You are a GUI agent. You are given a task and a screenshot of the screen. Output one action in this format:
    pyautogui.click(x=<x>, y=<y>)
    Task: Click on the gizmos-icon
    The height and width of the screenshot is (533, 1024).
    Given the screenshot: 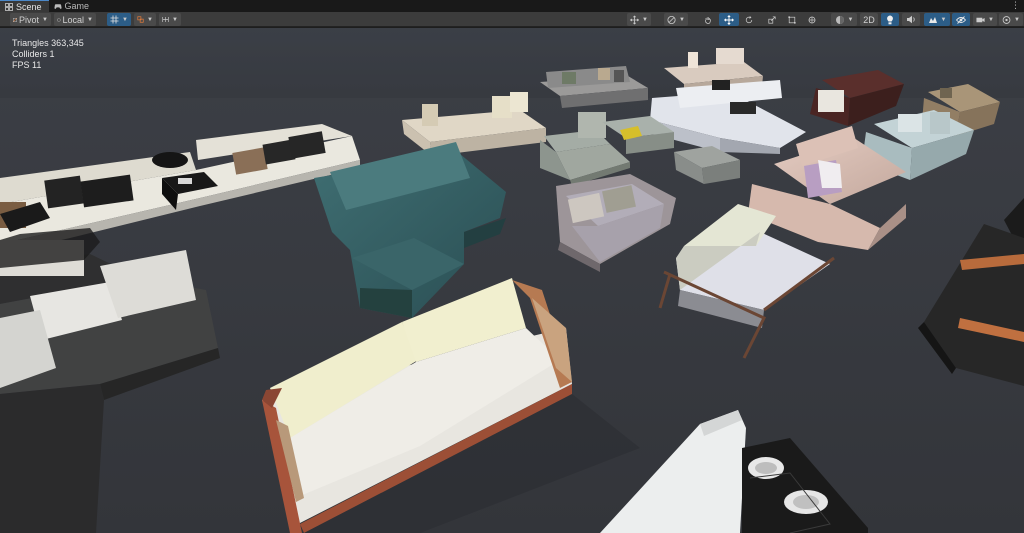 What is the action you would take?
    pyautogui.click(x=1006, y=19)
    